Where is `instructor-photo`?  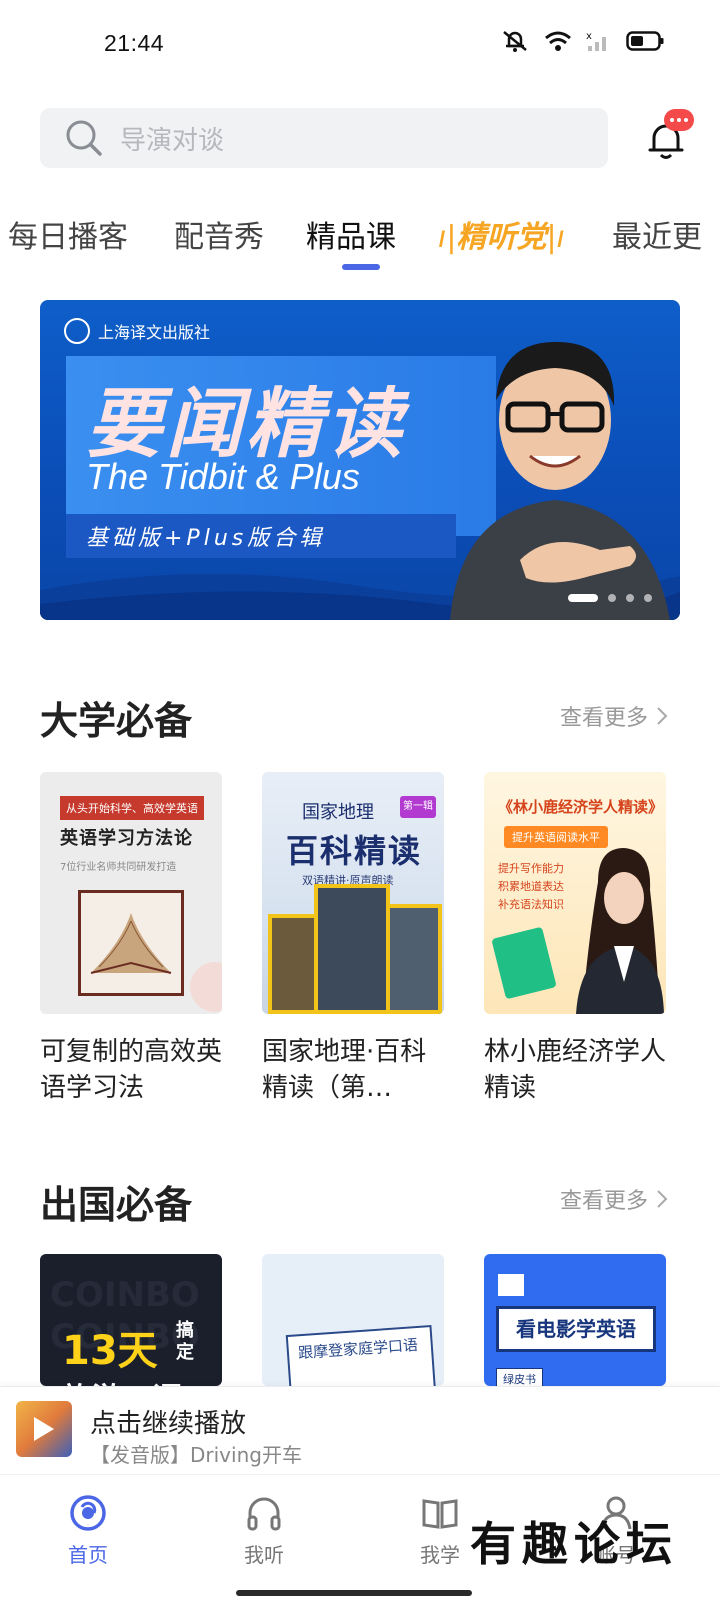 instructor-photo is located at coordinates (620, 931).